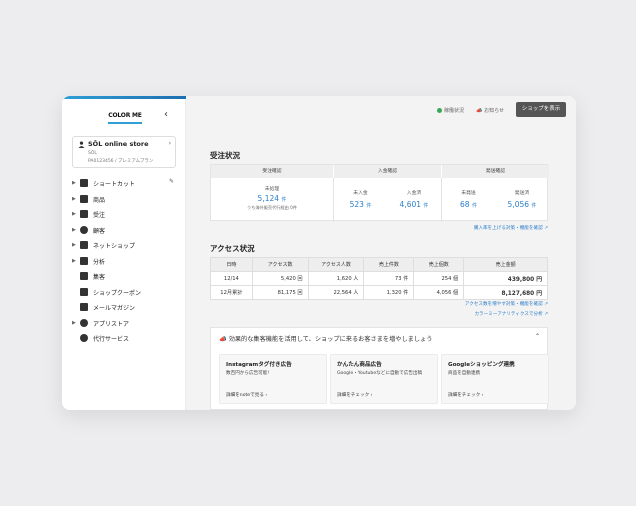 Image resolution: width=636 pixels, height=506 pixels. Describe the element at coordinates (389, 264) in the screenshot. I see `access-column-header: 売上件数` at that location.